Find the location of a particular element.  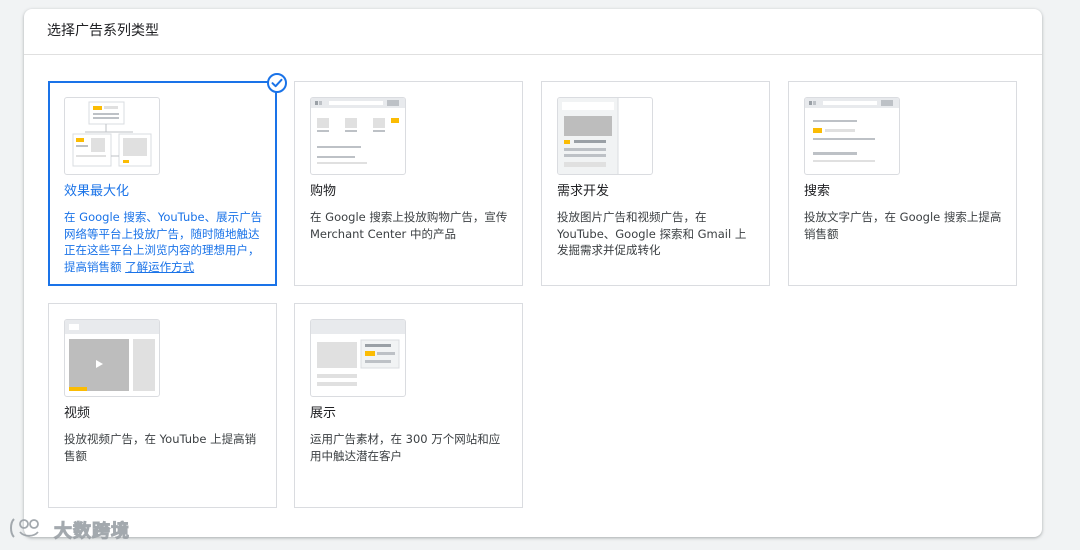

campaign-type-card-display: 展示 运用广告素材，在 300 万个网站和应用中触达潜在客户 is located at coordinates (408, 405).